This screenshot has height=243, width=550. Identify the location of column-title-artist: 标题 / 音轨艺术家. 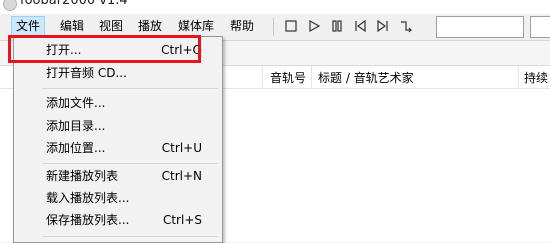
(366, 77).